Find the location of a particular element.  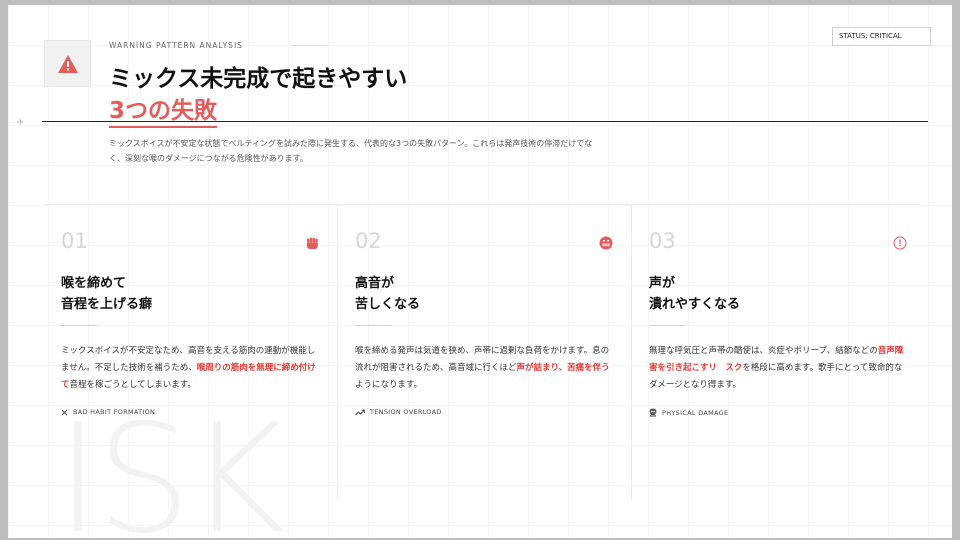

page-title: ミックス未完成で起きやすい is located at coordinates (258, 79).